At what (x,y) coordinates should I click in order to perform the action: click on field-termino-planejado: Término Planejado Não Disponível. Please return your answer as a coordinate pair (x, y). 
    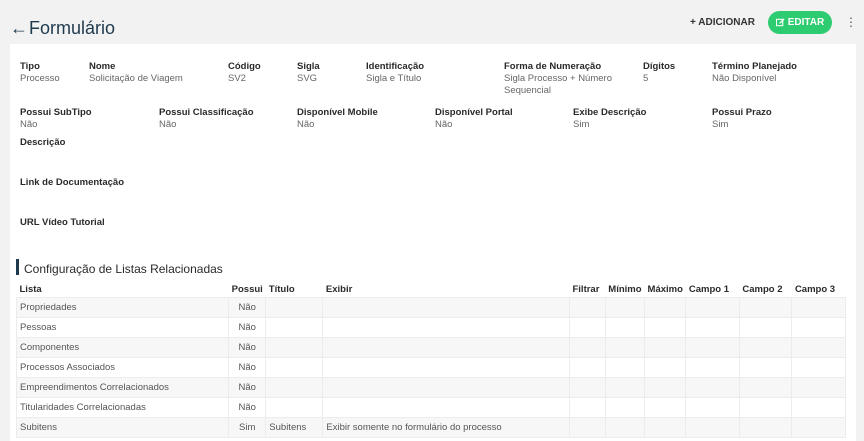
    Looking at the image, I should click on (754, 73).